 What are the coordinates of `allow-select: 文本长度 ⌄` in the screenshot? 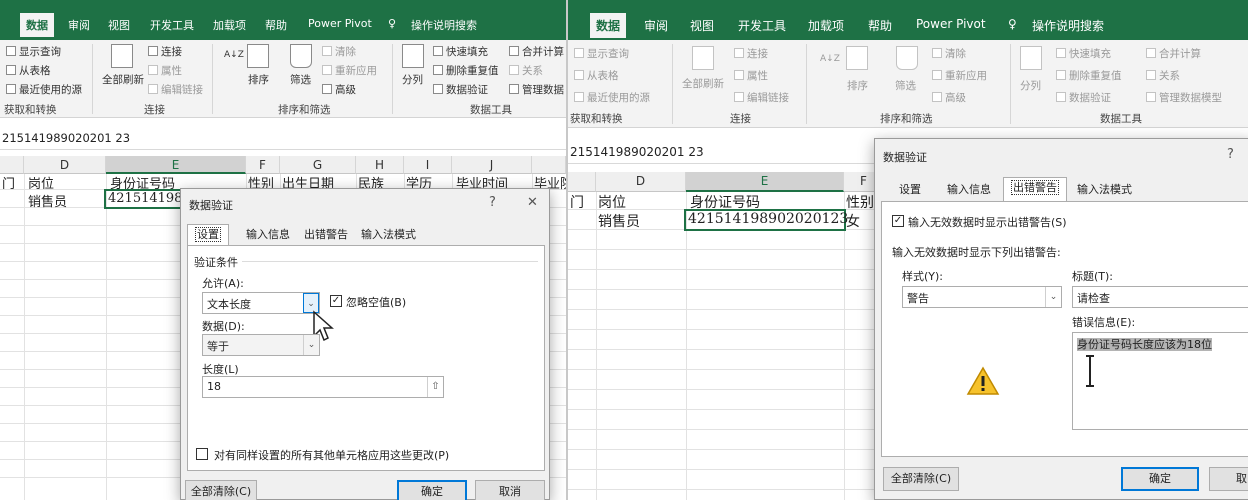 It's located at (261, 303).